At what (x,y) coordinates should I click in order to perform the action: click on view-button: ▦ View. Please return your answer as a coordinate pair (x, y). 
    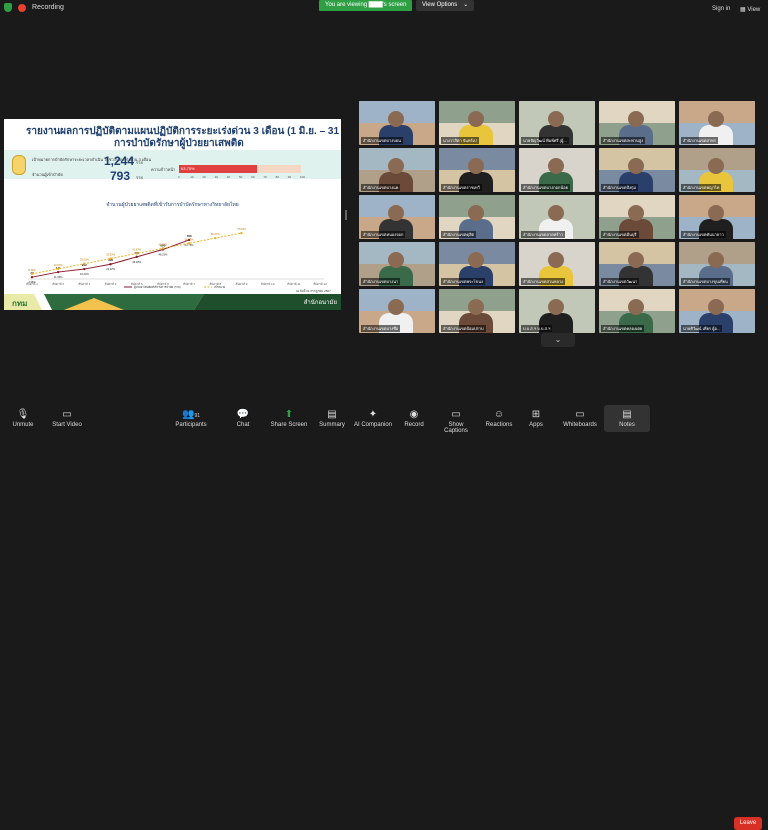
    Looking at the image, I should click on (750, 9).